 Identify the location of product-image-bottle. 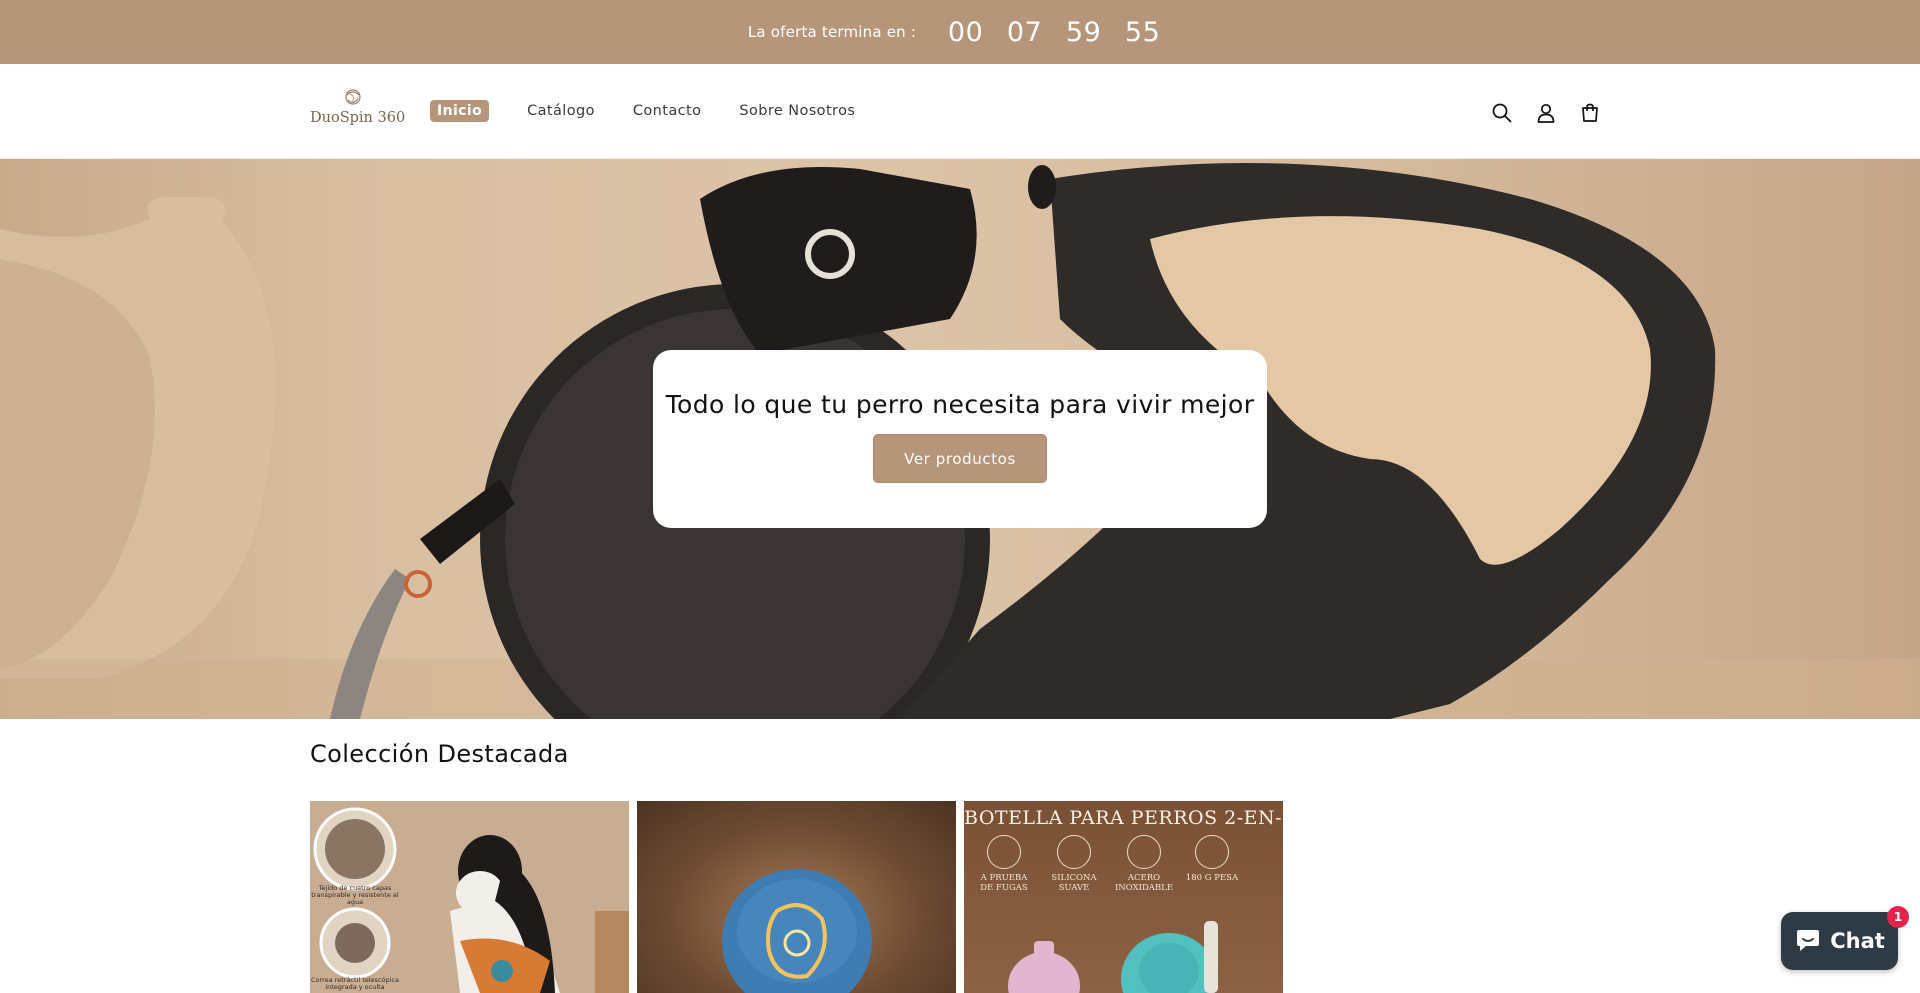
(1113, 957).